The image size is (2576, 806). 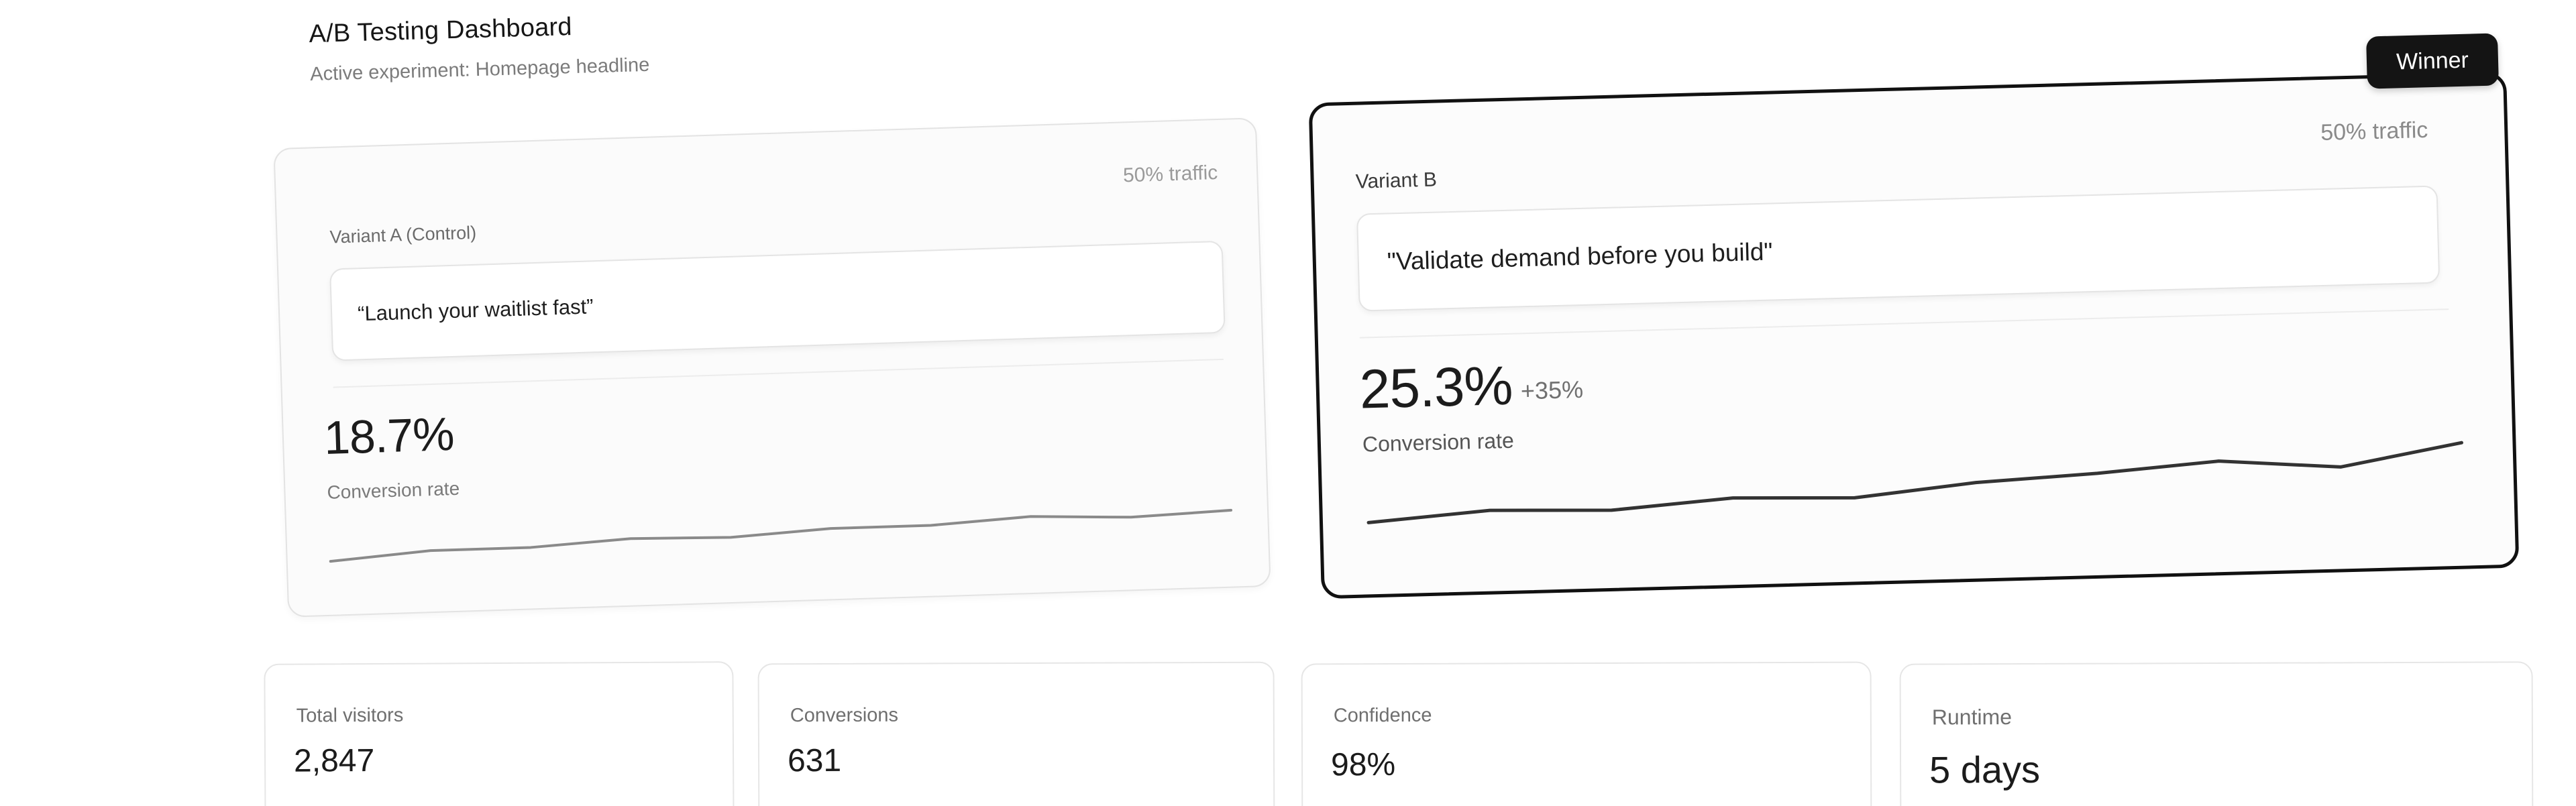 I want to click on stat-value: 2,847, so click(x=334, y=760).